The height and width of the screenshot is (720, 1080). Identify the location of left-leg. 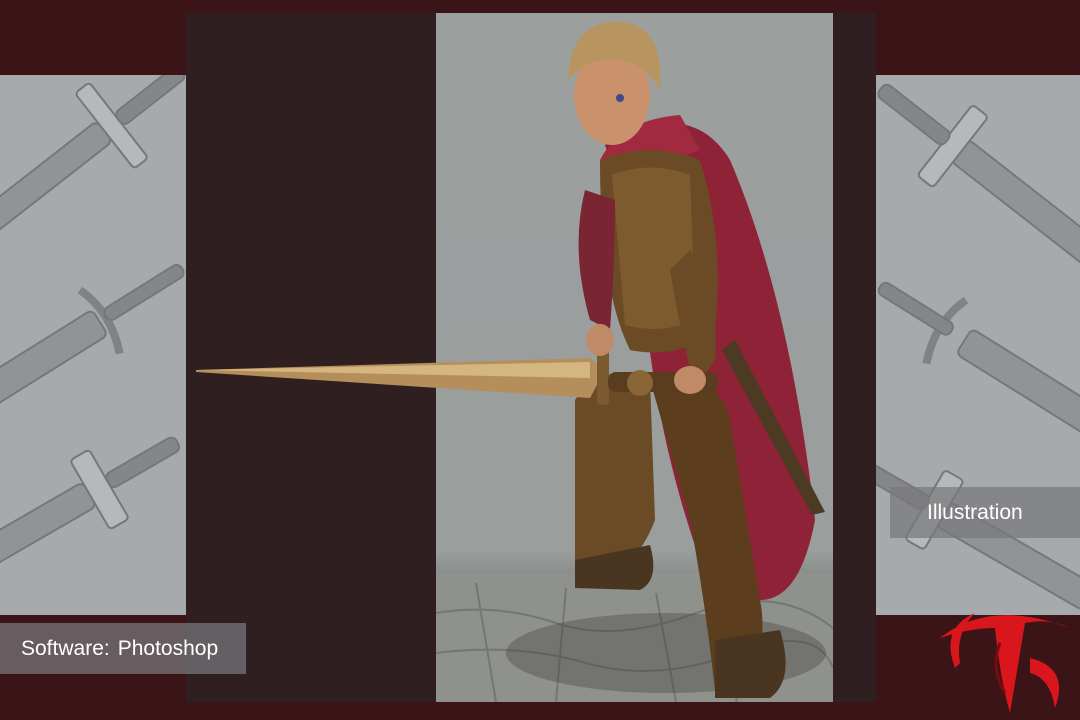
(615, 474).